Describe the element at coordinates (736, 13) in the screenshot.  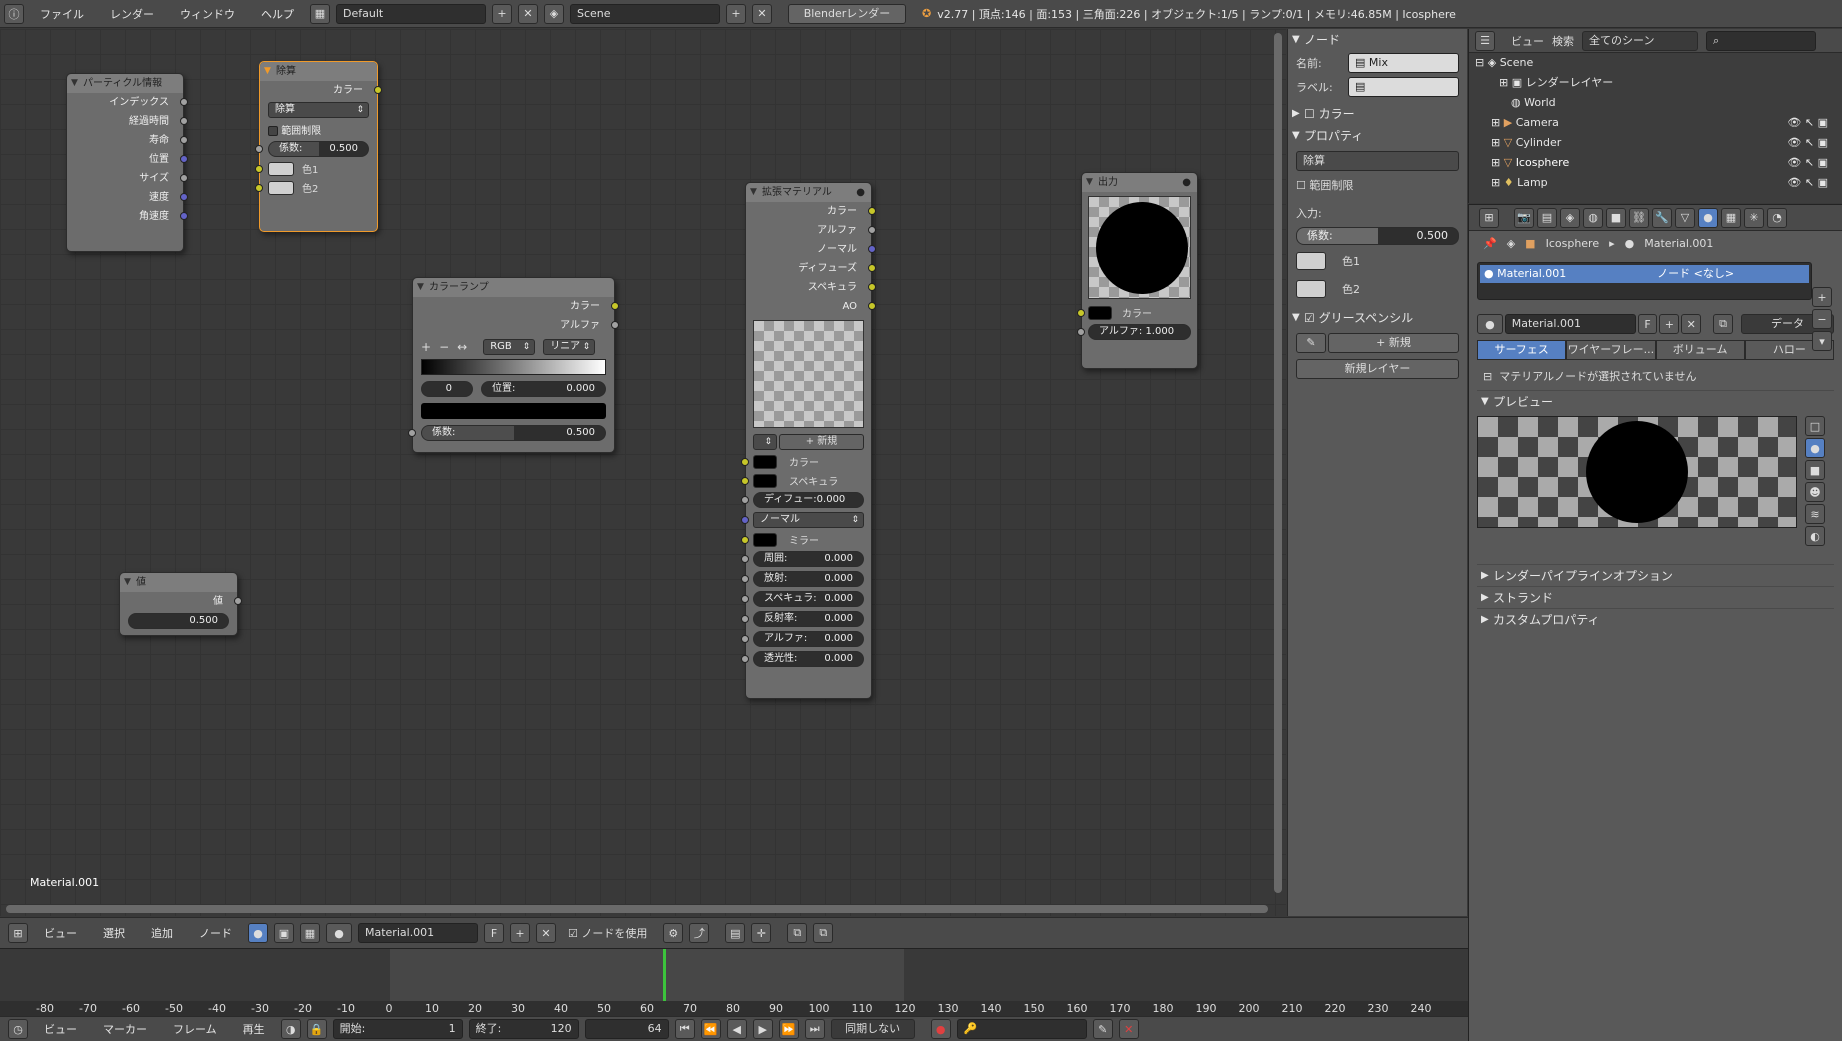
I see `scene-add-icon: +` at that location.